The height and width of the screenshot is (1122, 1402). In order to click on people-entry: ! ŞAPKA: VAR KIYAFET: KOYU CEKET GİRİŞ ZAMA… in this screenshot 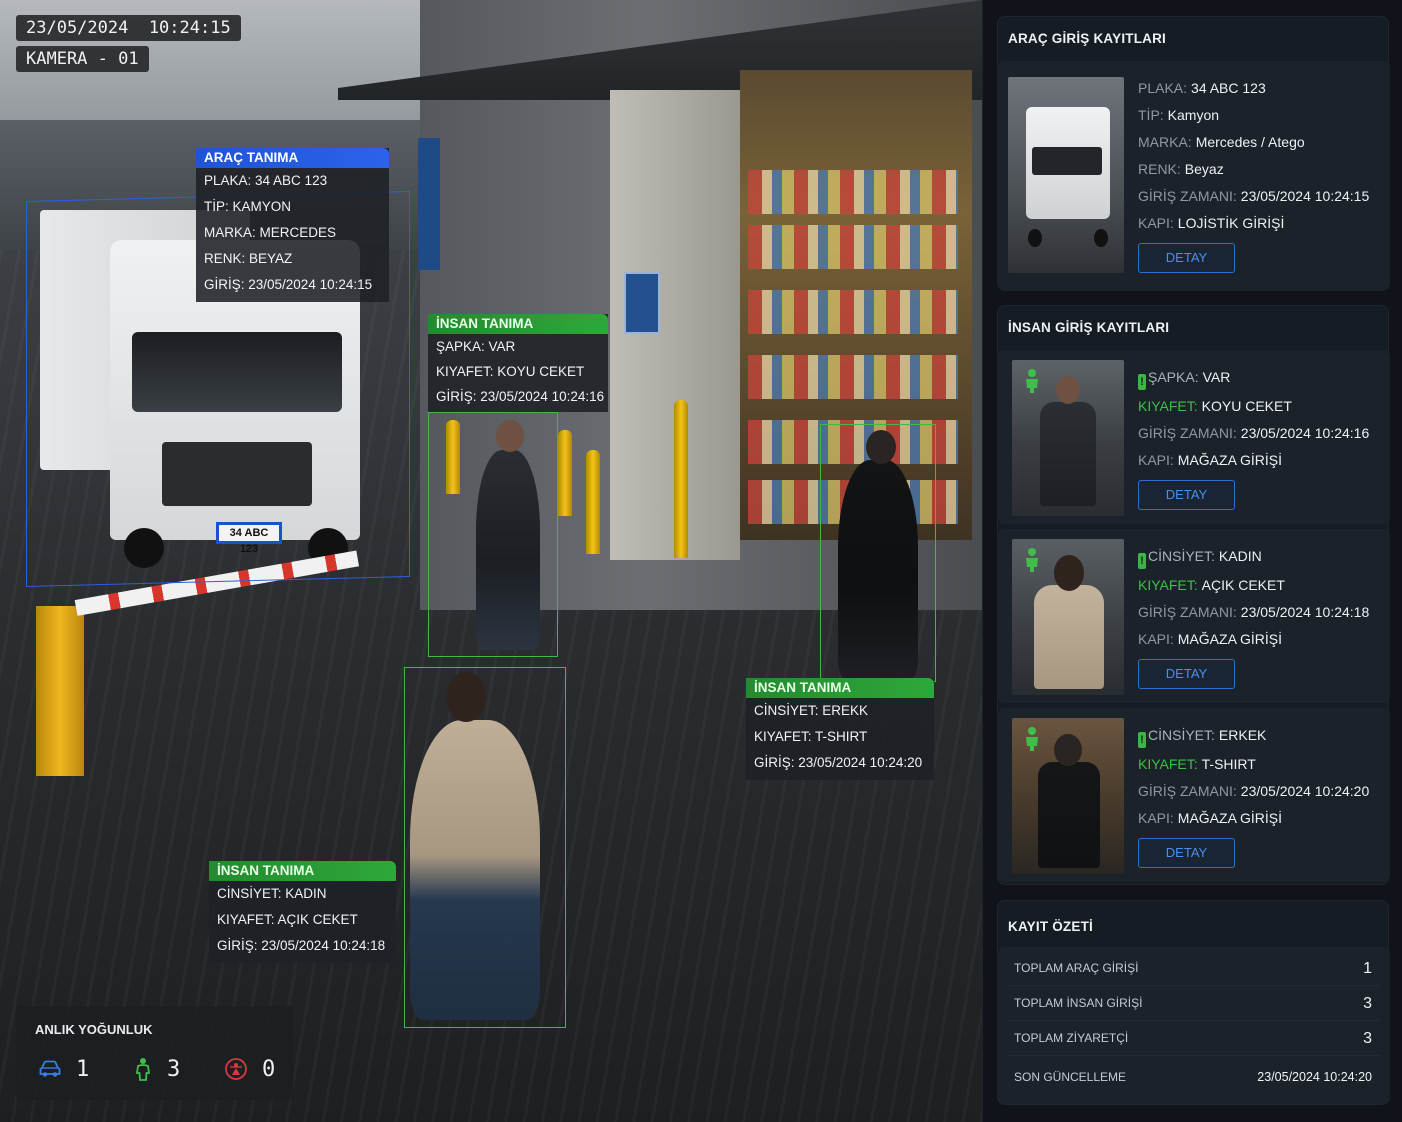, I will do `click(1194, 437)`.